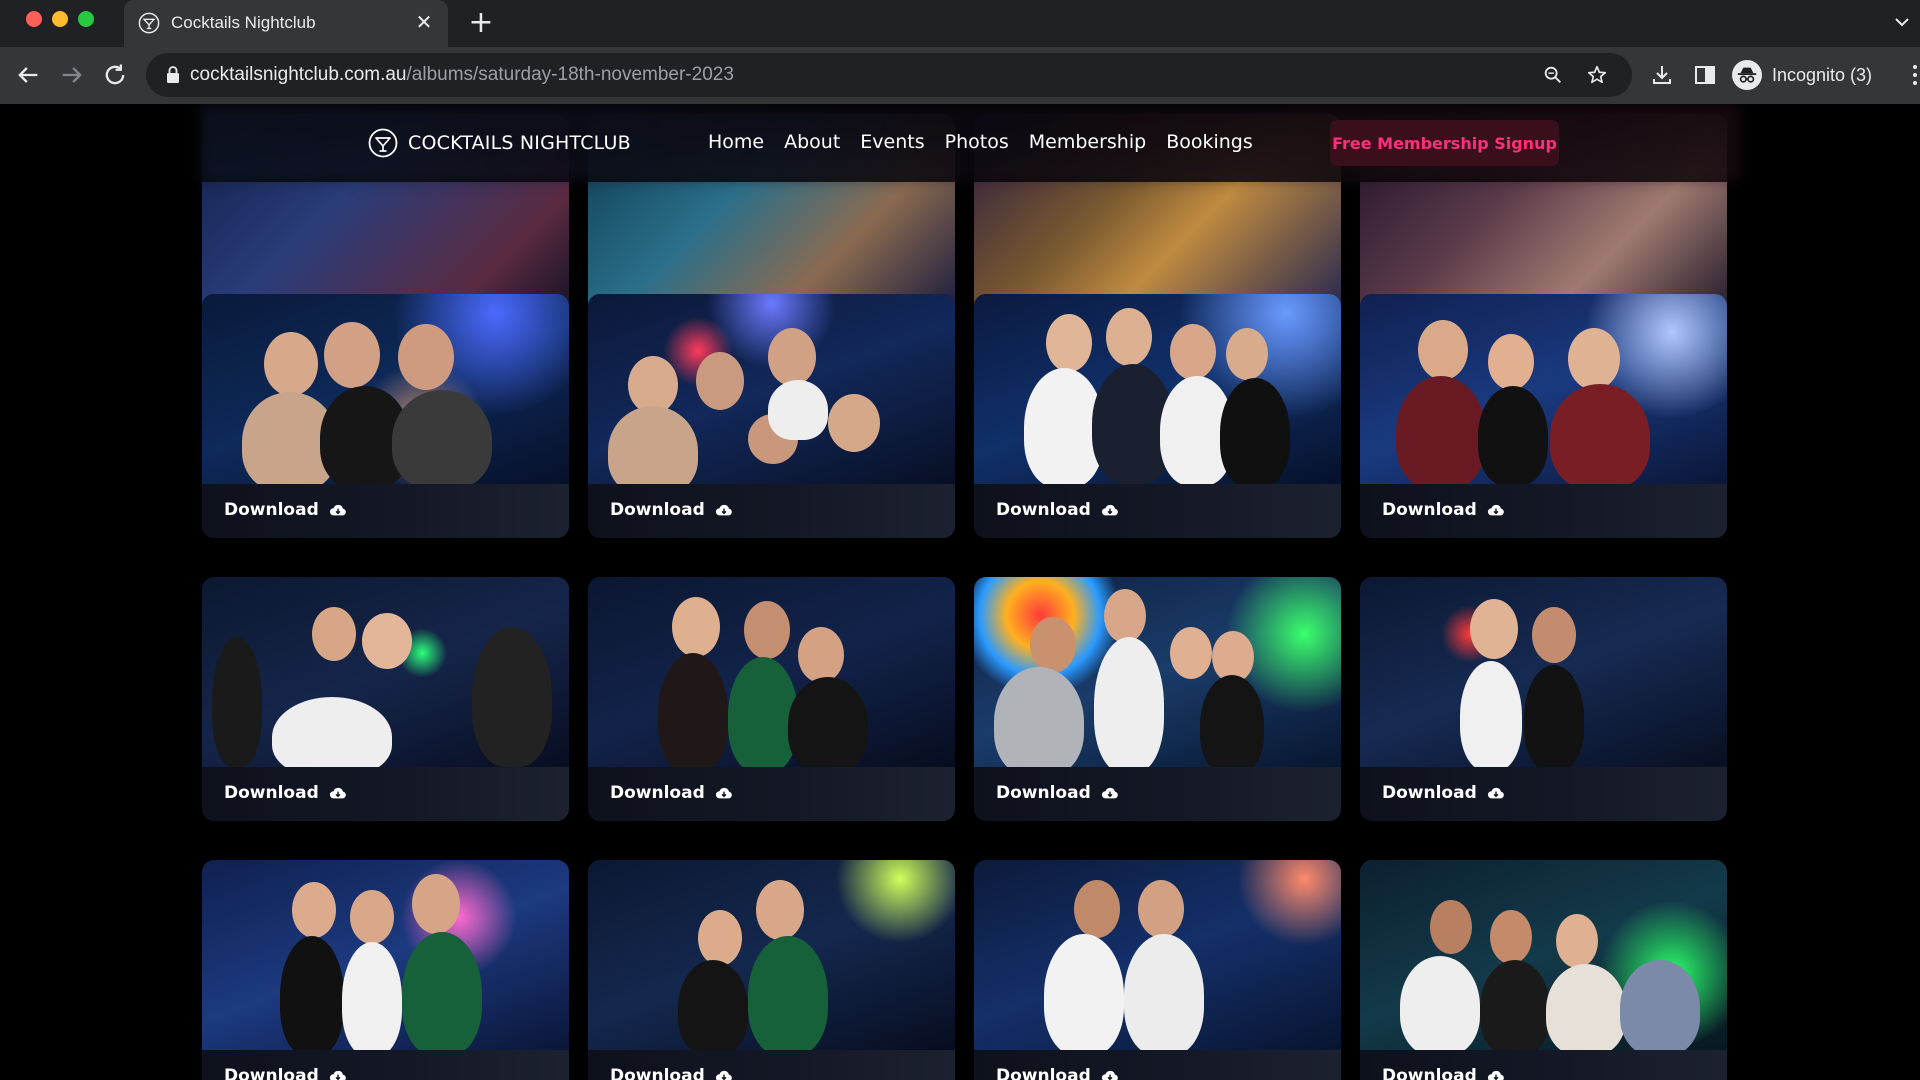 The image size is (1920, 1080). I want to click on url-host: cocktailsnightclub.com.au, so click(298, 74).